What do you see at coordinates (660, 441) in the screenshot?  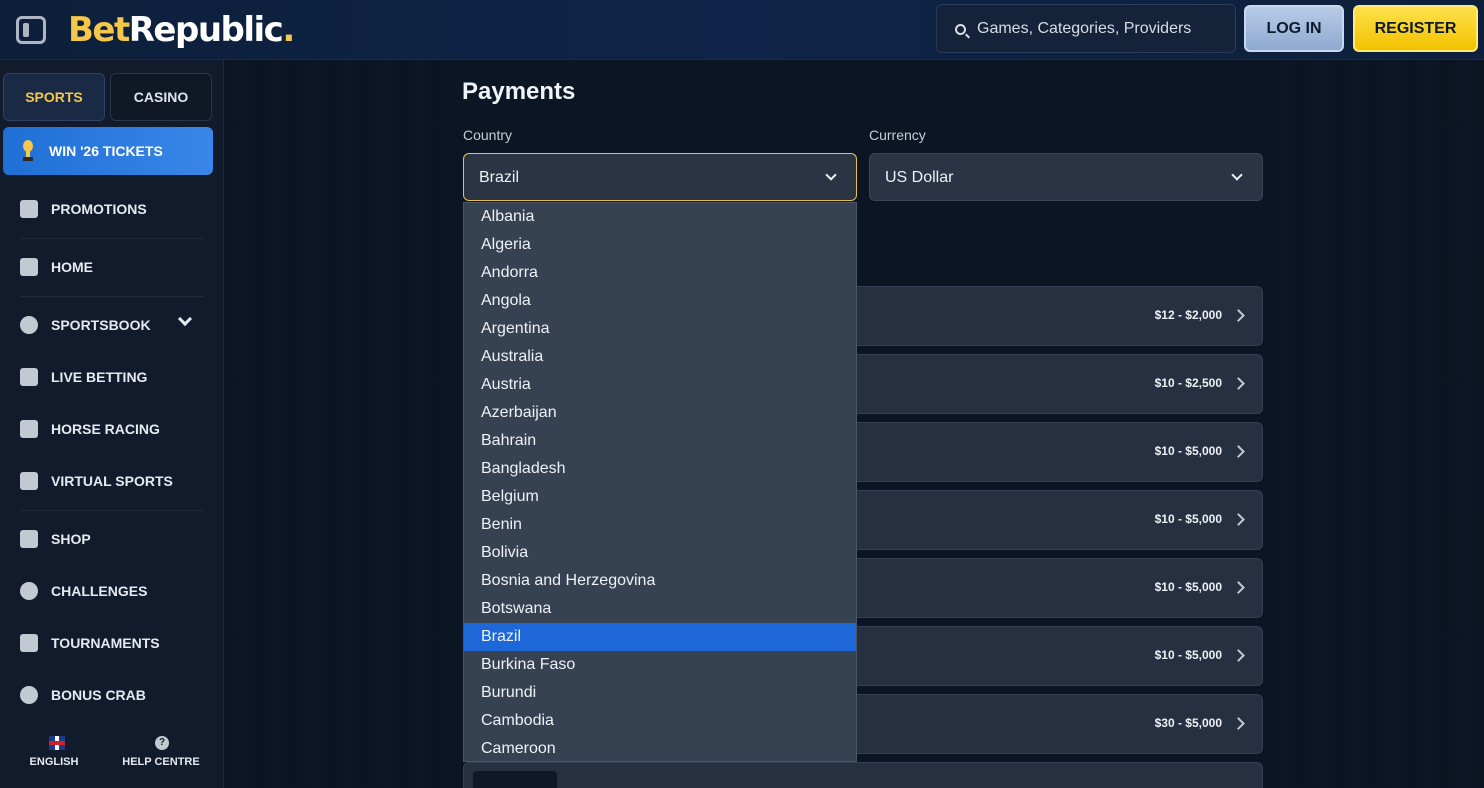 I see `country-option: Bahrain` at bounding box center [660, 441].